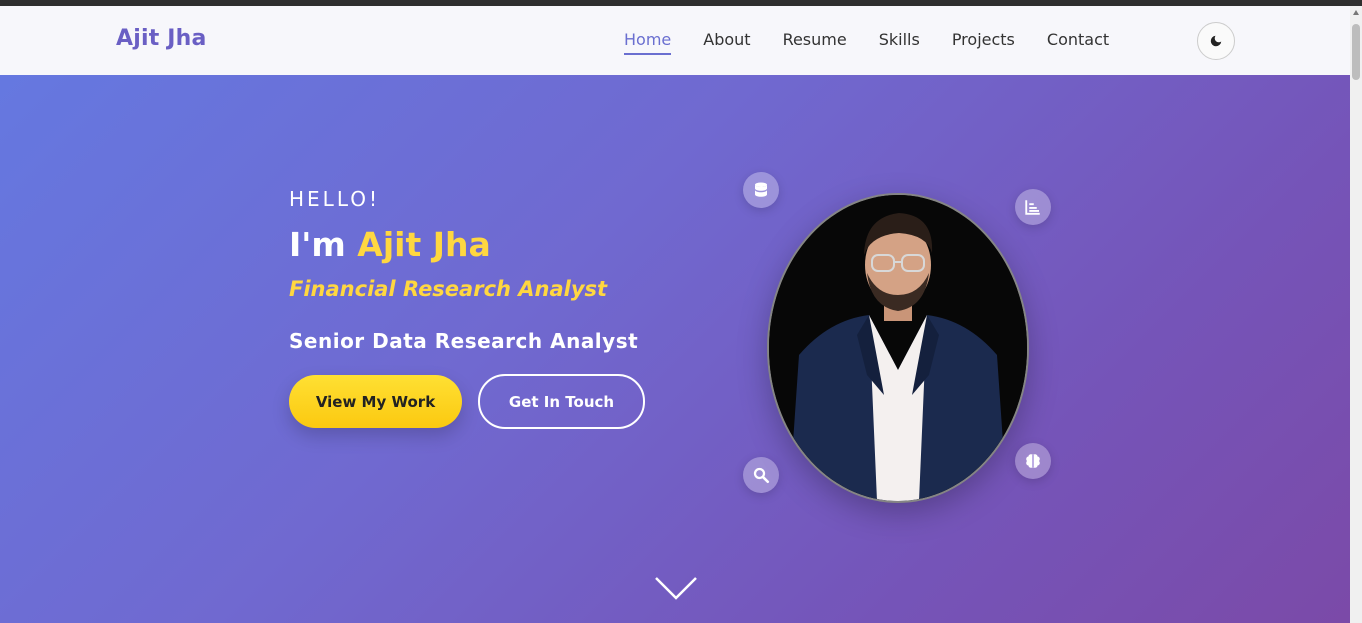 This screenshot has width=1362, height=623. What do you see at coordinates (448, 289) in the screenshot?
I see `hero-role-primary: Financial Research Analyst` at bounding box center [448, 289].